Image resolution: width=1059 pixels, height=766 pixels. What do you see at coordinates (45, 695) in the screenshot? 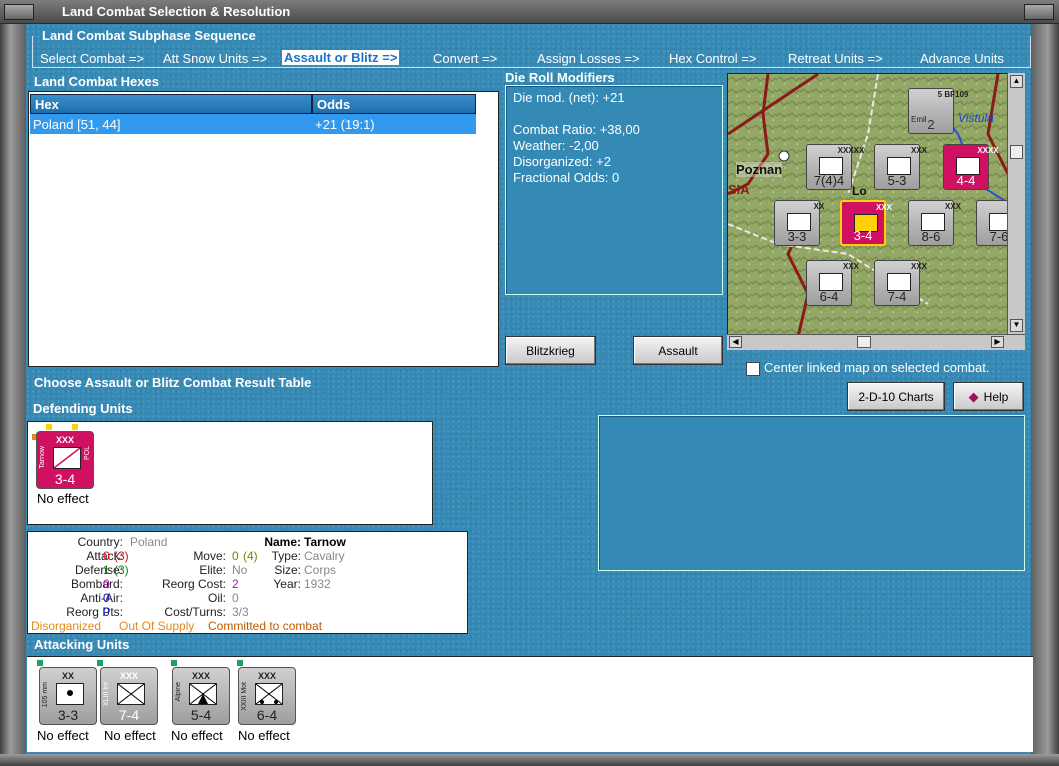
I see `counter-unit-name: 105 mm` at bounding box center [45, 695].